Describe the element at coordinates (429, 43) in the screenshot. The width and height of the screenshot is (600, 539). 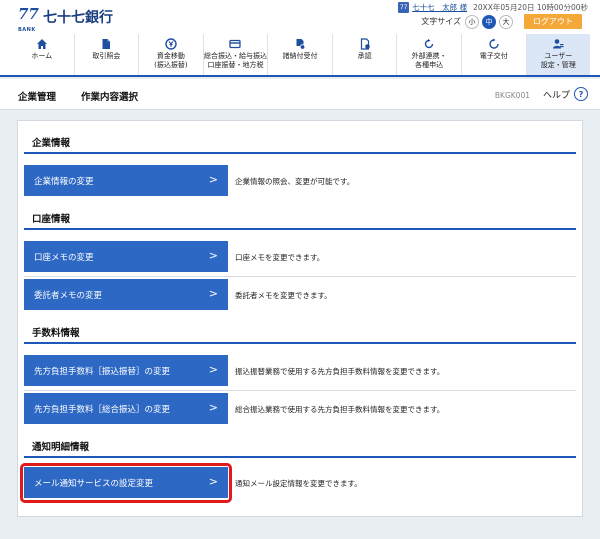
I see `link-icon` at that location.